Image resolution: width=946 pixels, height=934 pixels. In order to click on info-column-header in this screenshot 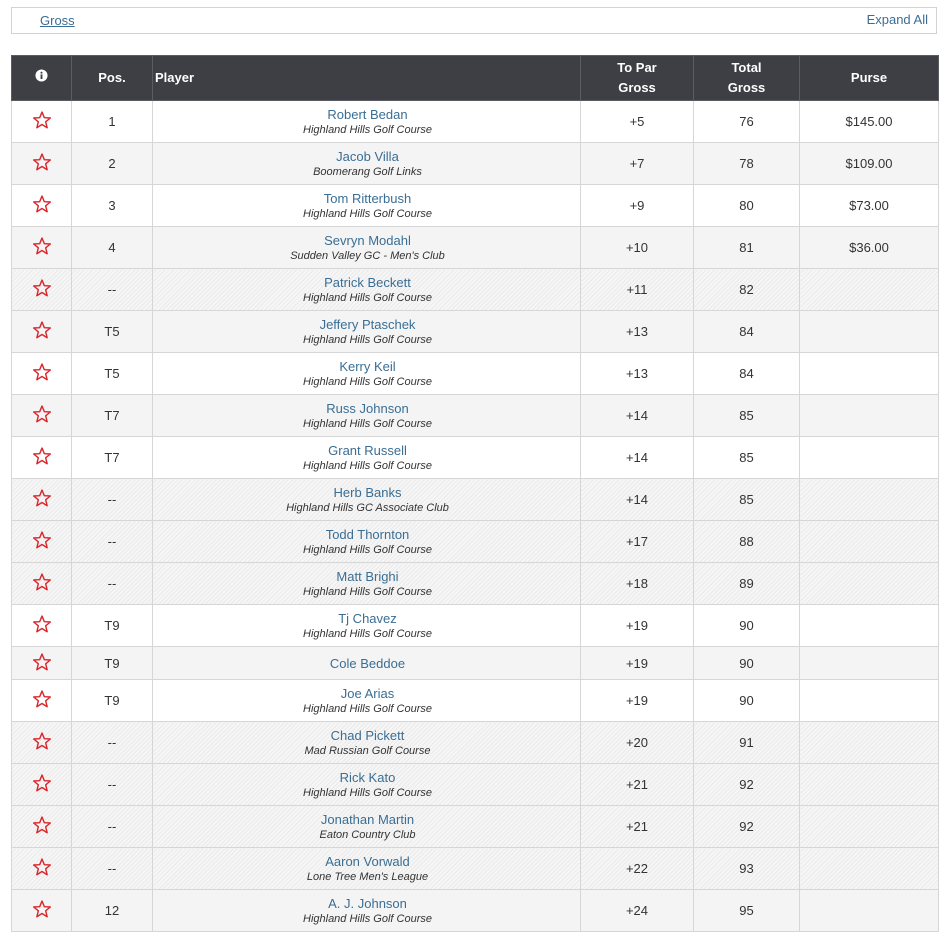, I will do `click(41, 78)`.